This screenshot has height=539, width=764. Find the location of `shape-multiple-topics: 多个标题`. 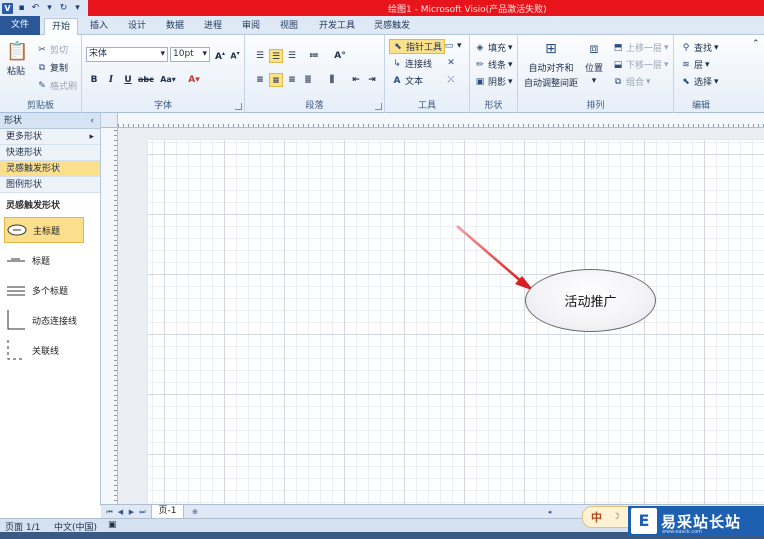

shape-multiple-topics: 多个标题 is located at coordinates (44, 290).